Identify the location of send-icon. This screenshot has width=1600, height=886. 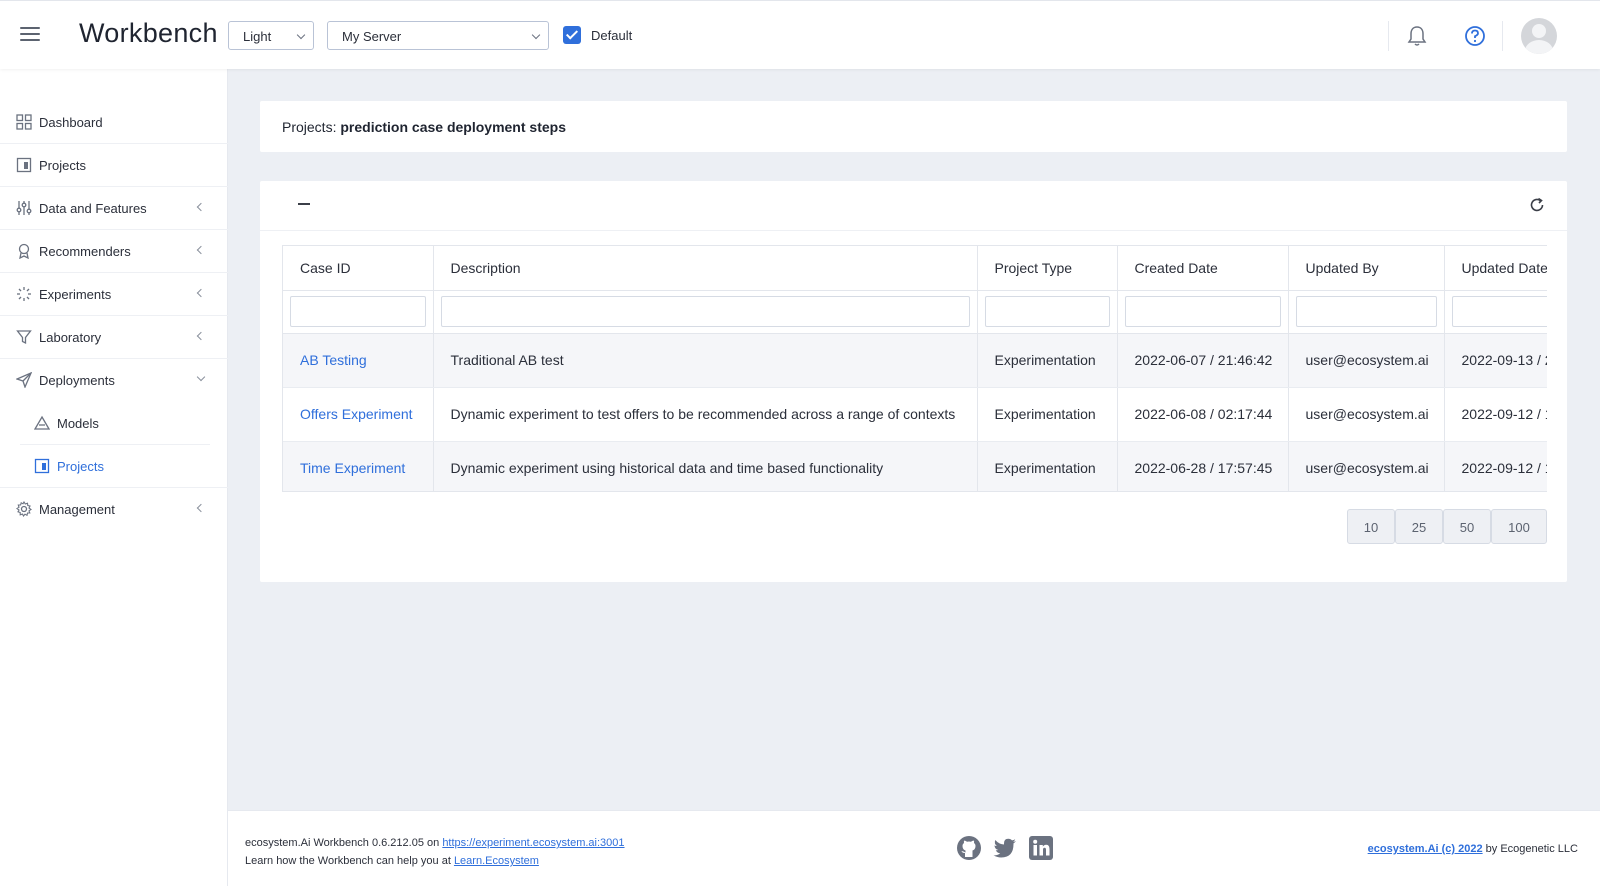
(24, 380).